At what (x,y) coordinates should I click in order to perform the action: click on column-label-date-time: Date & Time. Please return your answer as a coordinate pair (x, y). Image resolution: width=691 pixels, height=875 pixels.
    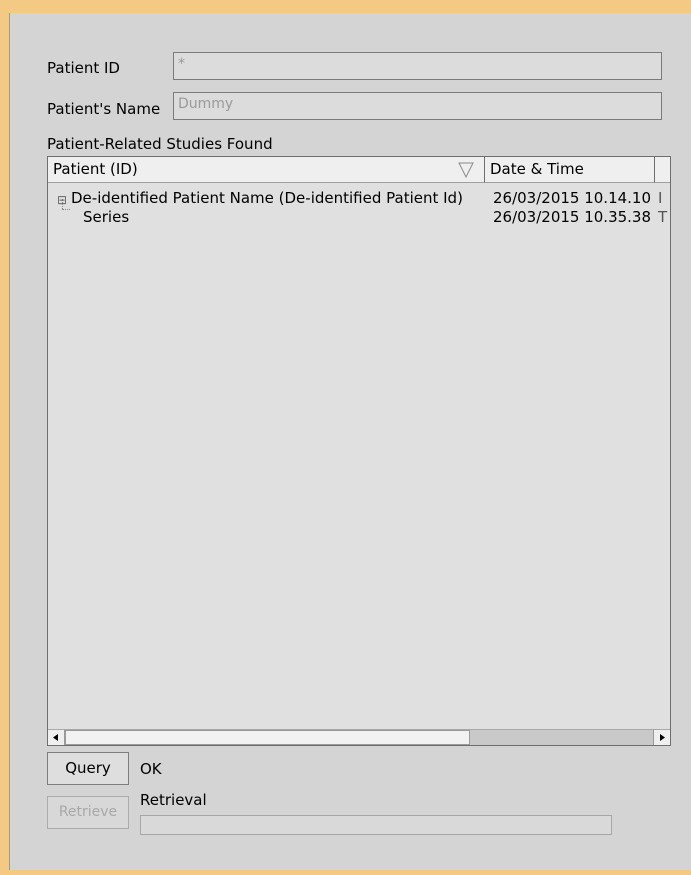
    Looking at the image, I should click on (537, 169).